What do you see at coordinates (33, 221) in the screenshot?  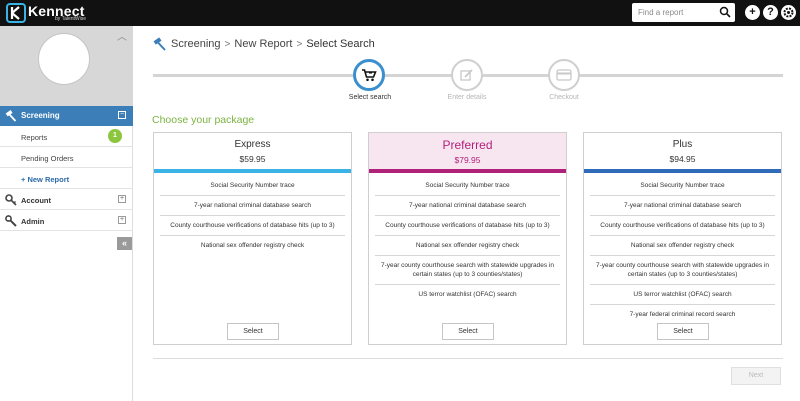 I see `sidebar-item-label: Admin` at bounding box center [33, 221].